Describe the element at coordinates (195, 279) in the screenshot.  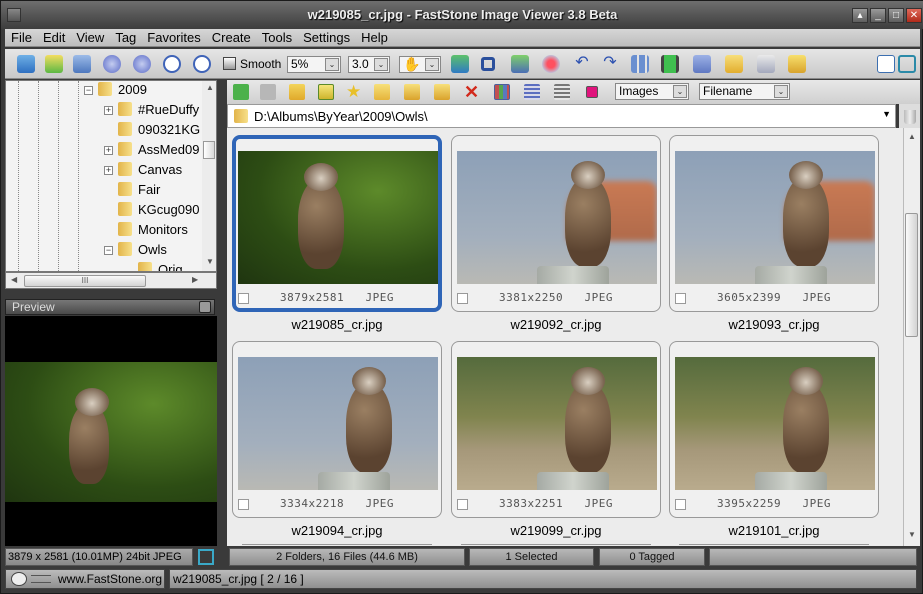
I see `scroll-right-arrow-icon: ▶` at that location.